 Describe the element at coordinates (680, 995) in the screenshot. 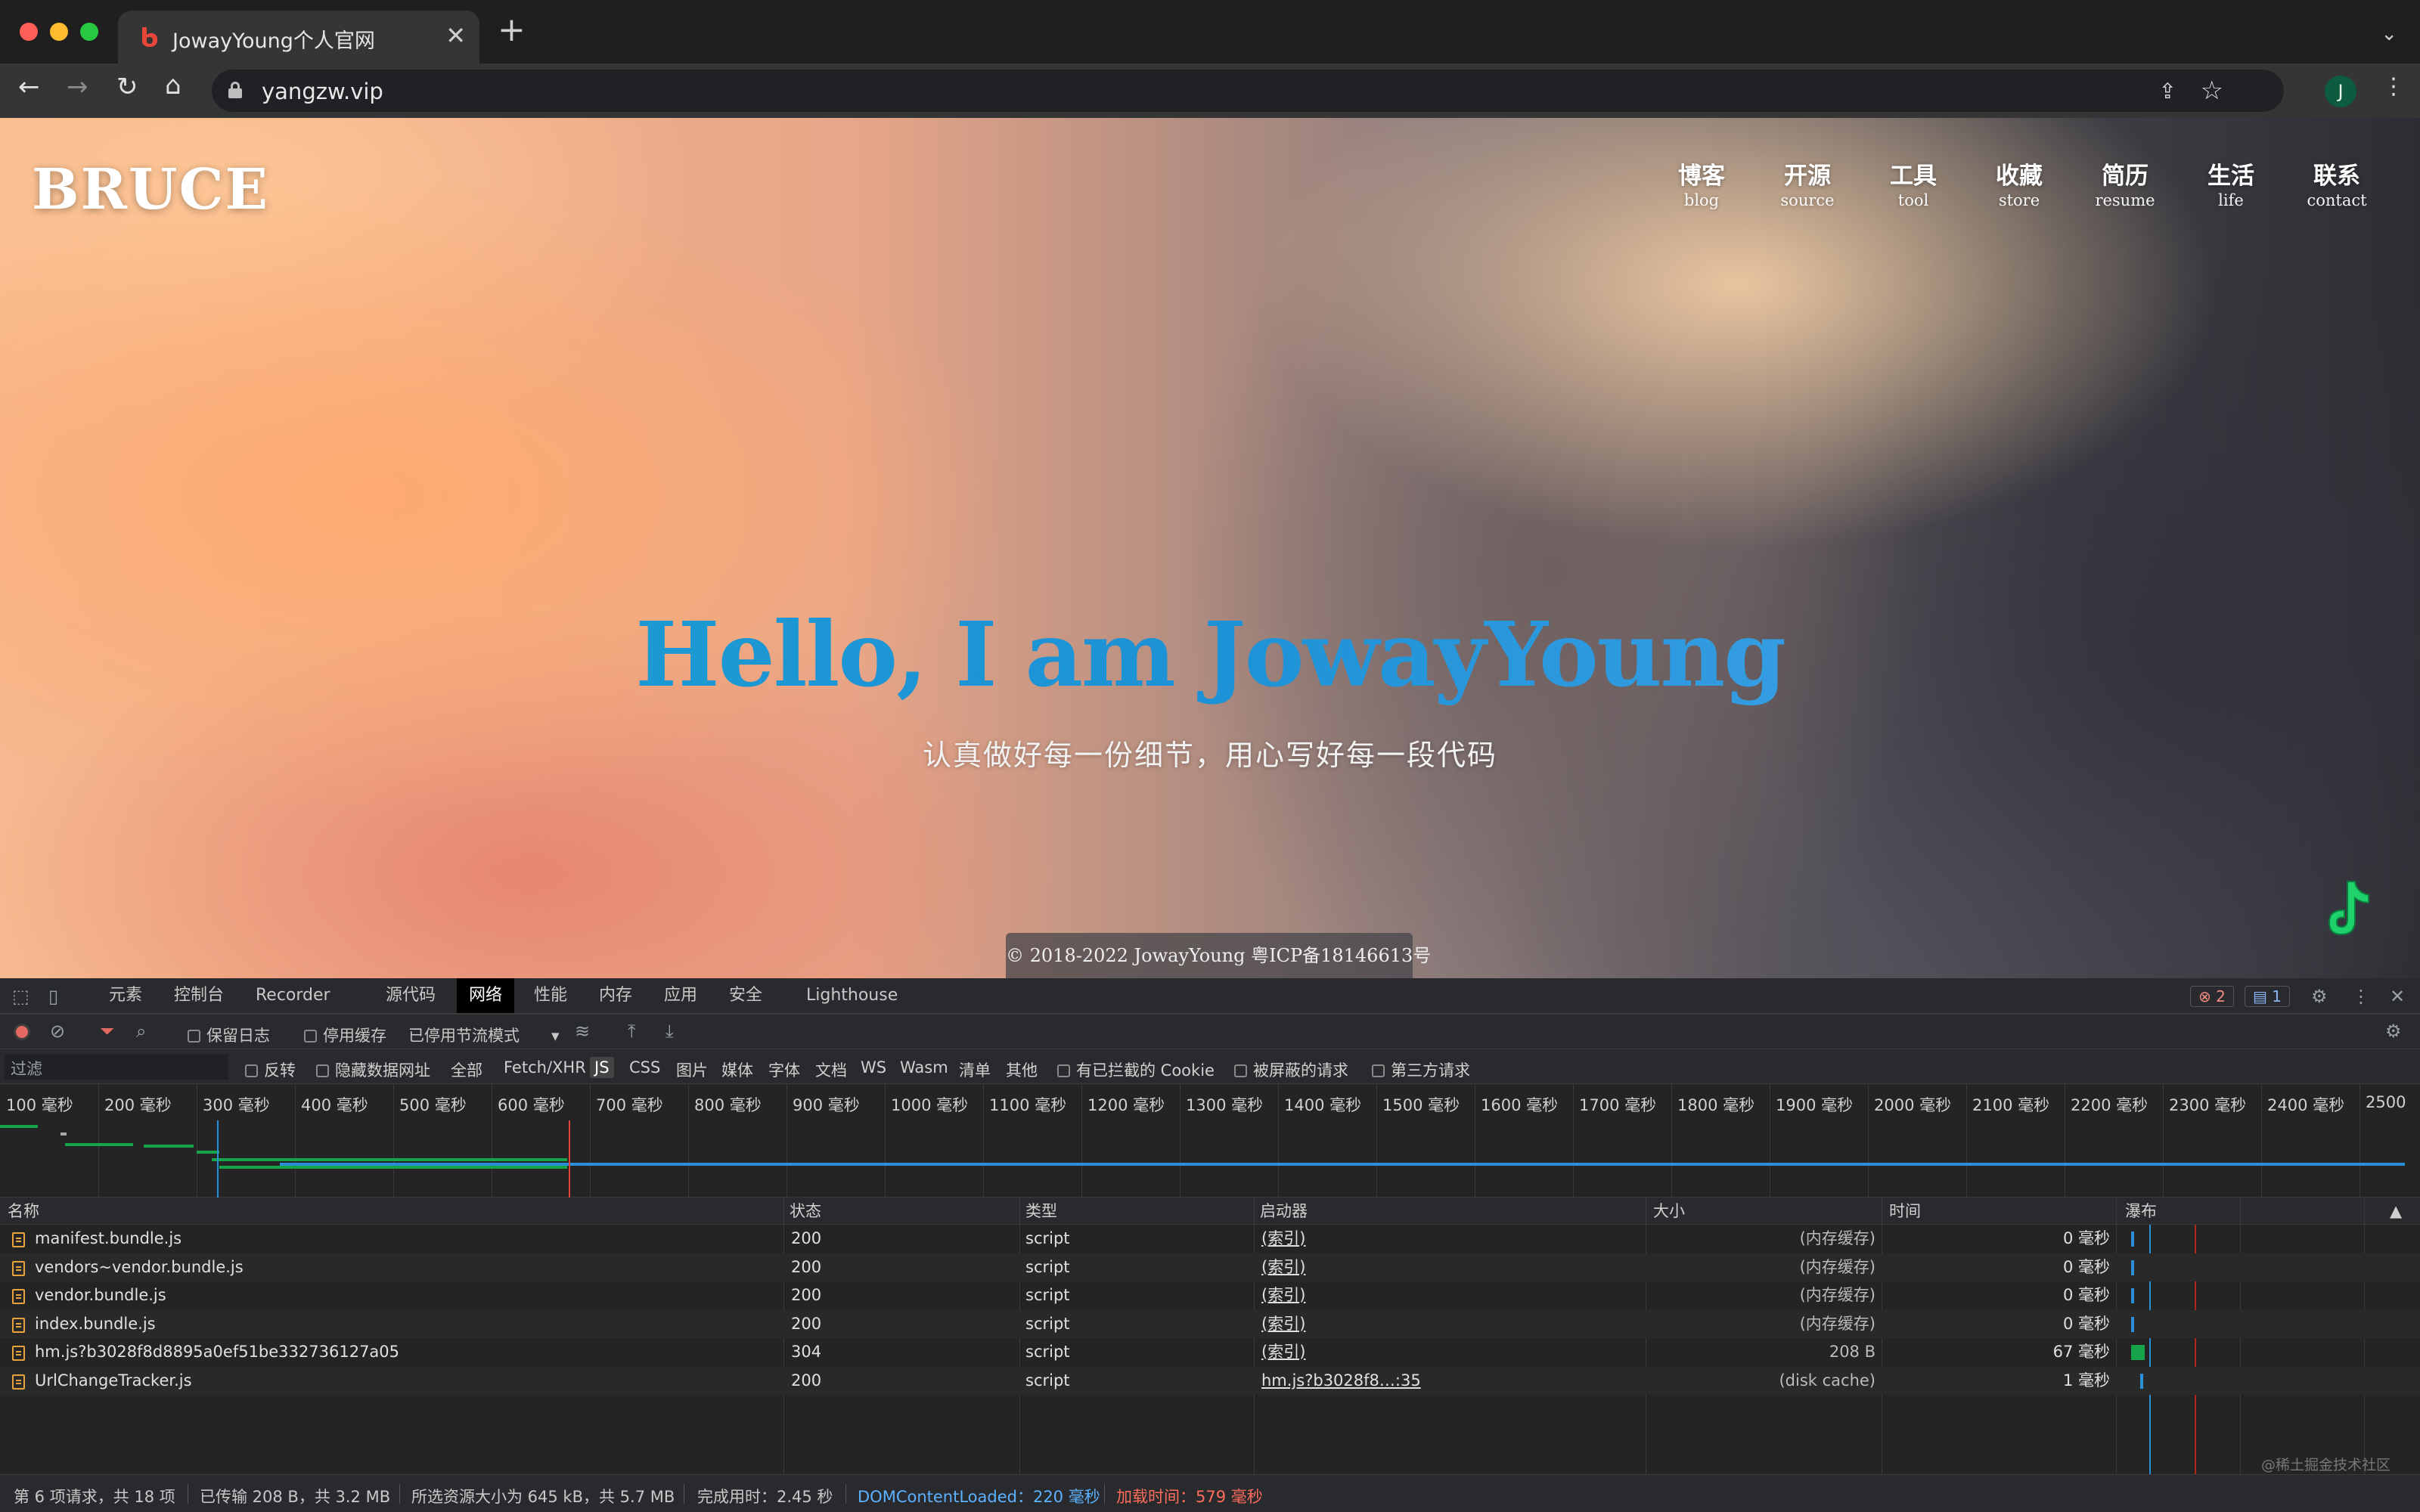

I see `tab-application: 应用` at that location.